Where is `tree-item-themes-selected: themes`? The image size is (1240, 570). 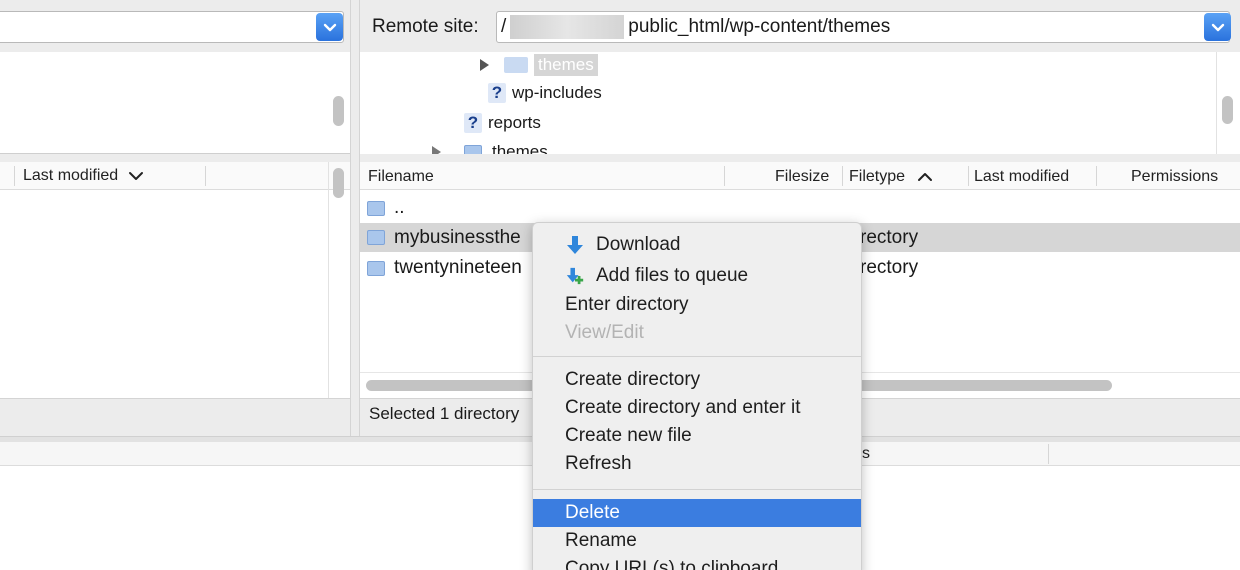
tree-item-themes-selected: themes is located at coordinates (538, 65).